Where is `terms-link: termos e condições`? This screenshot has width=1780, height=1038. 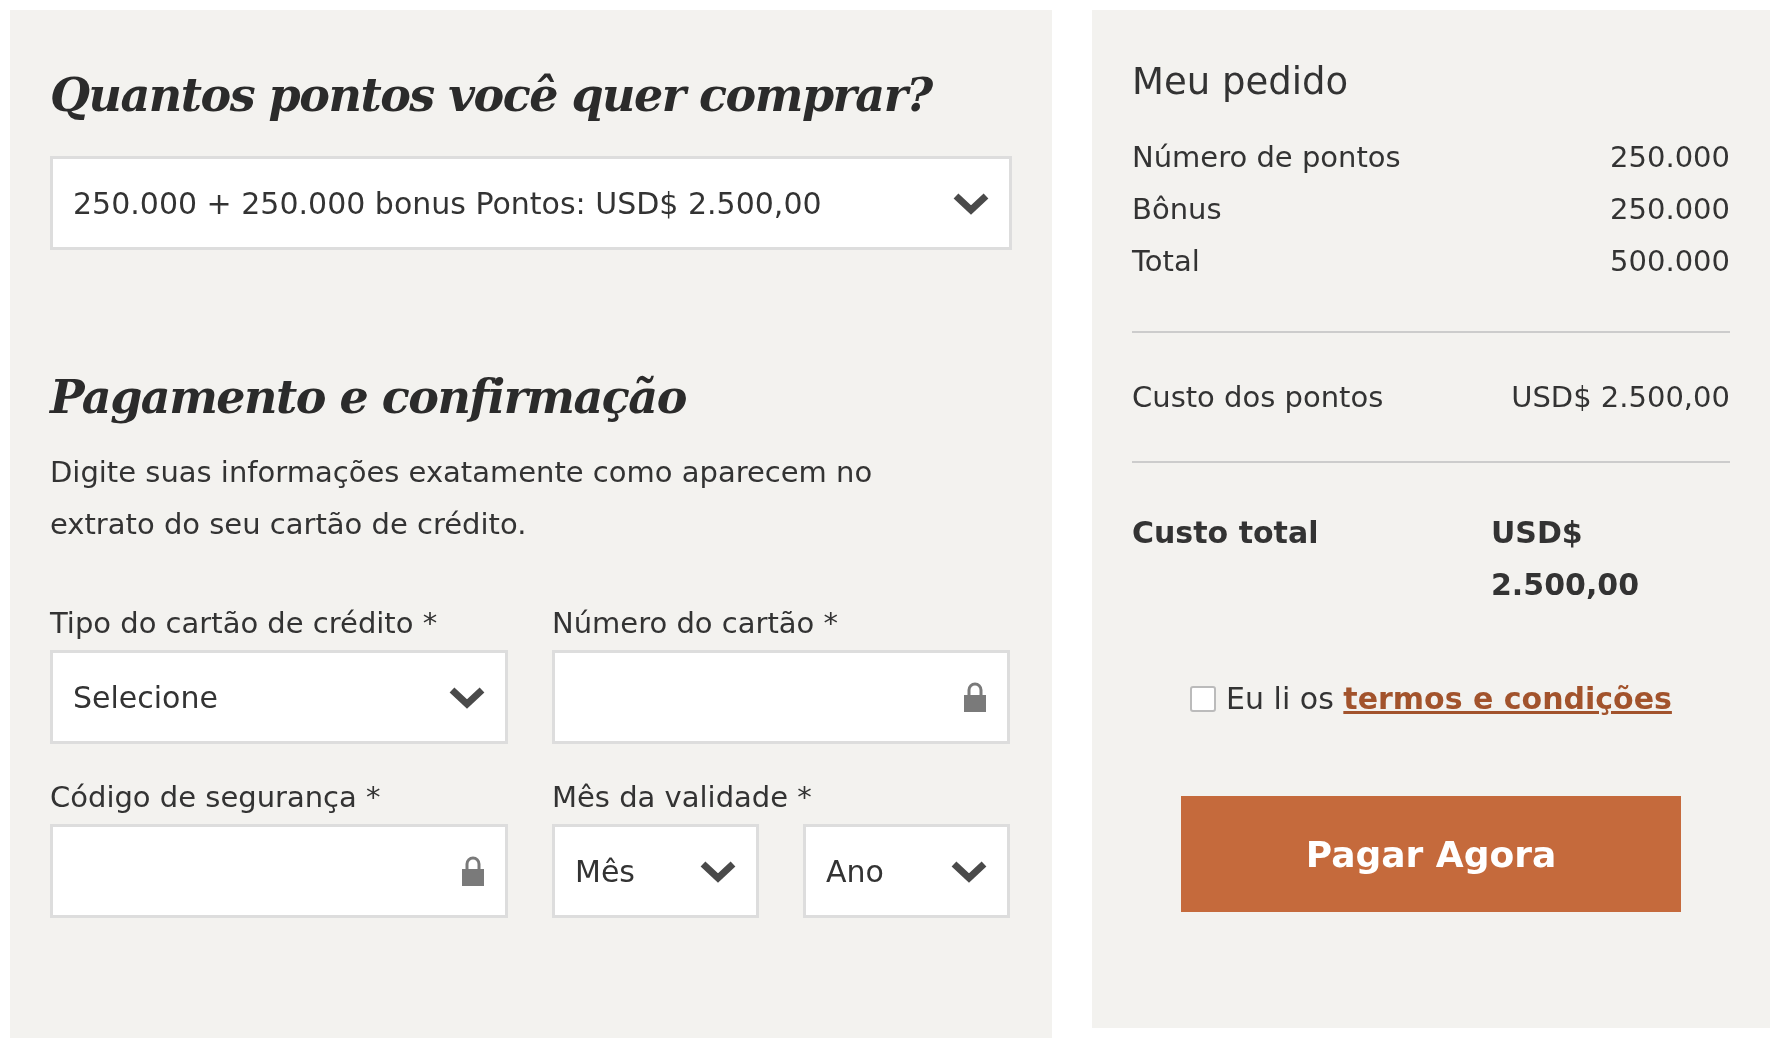
terms-link: termos e condições is located at coordinates (1507, 698).